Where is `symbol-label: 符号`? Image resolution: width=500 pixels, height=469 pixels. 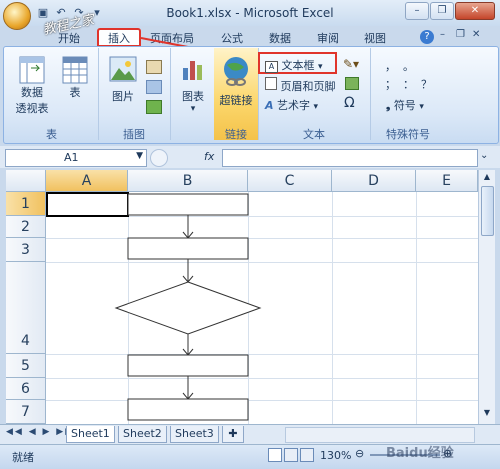 symbol-label: 符号 is located at coordinates (404, 105).